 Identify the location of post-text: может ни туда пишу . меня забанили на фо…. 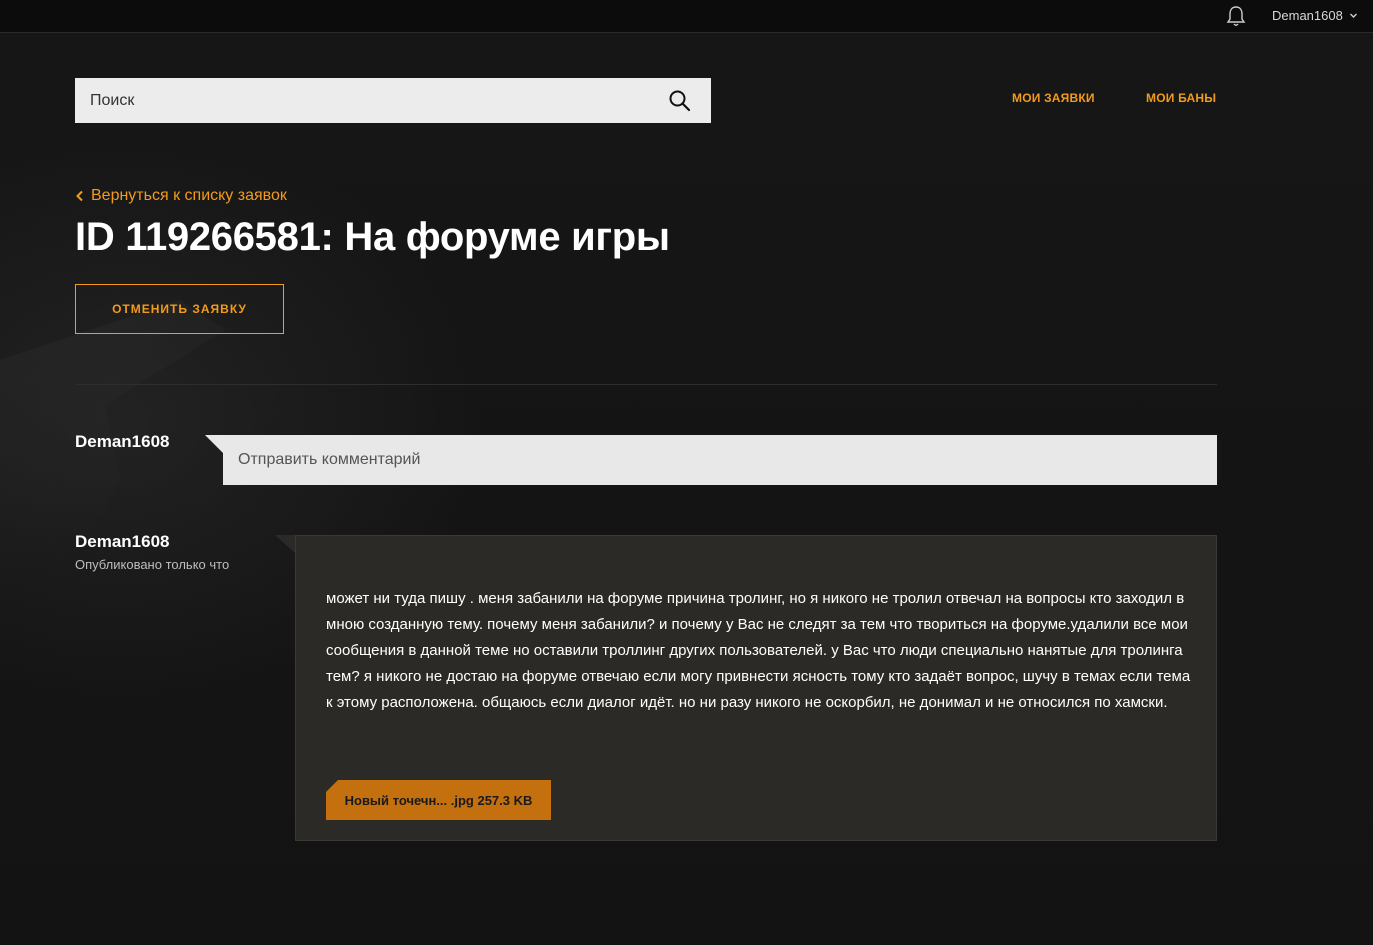
(758, 650).